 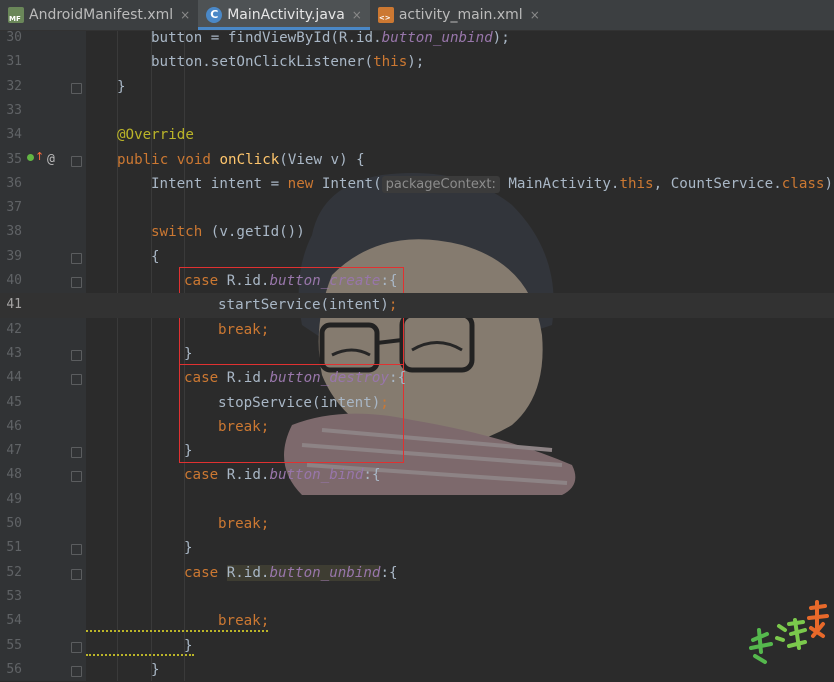 I want to click on line-number: 45, so click(x=14, y=402).